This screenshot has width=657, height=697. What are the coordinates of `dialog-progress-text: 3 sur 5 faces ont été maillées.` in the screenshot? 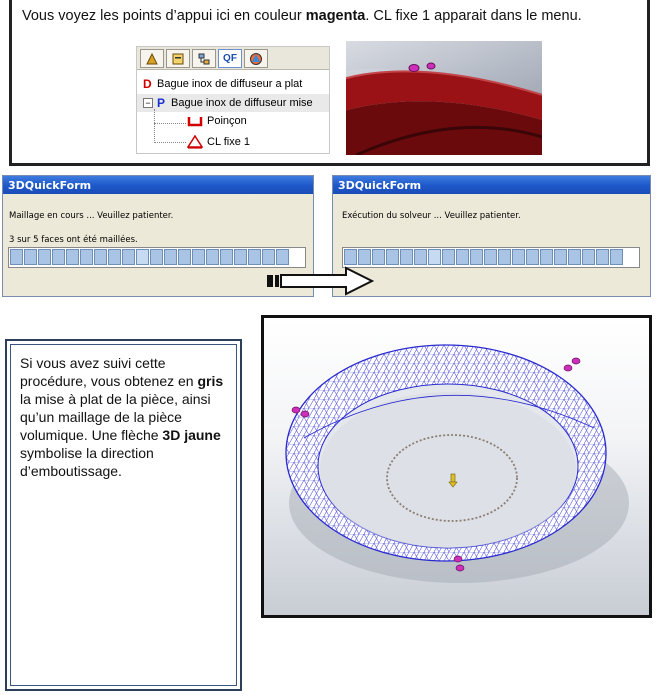 It's located at (73, 240).